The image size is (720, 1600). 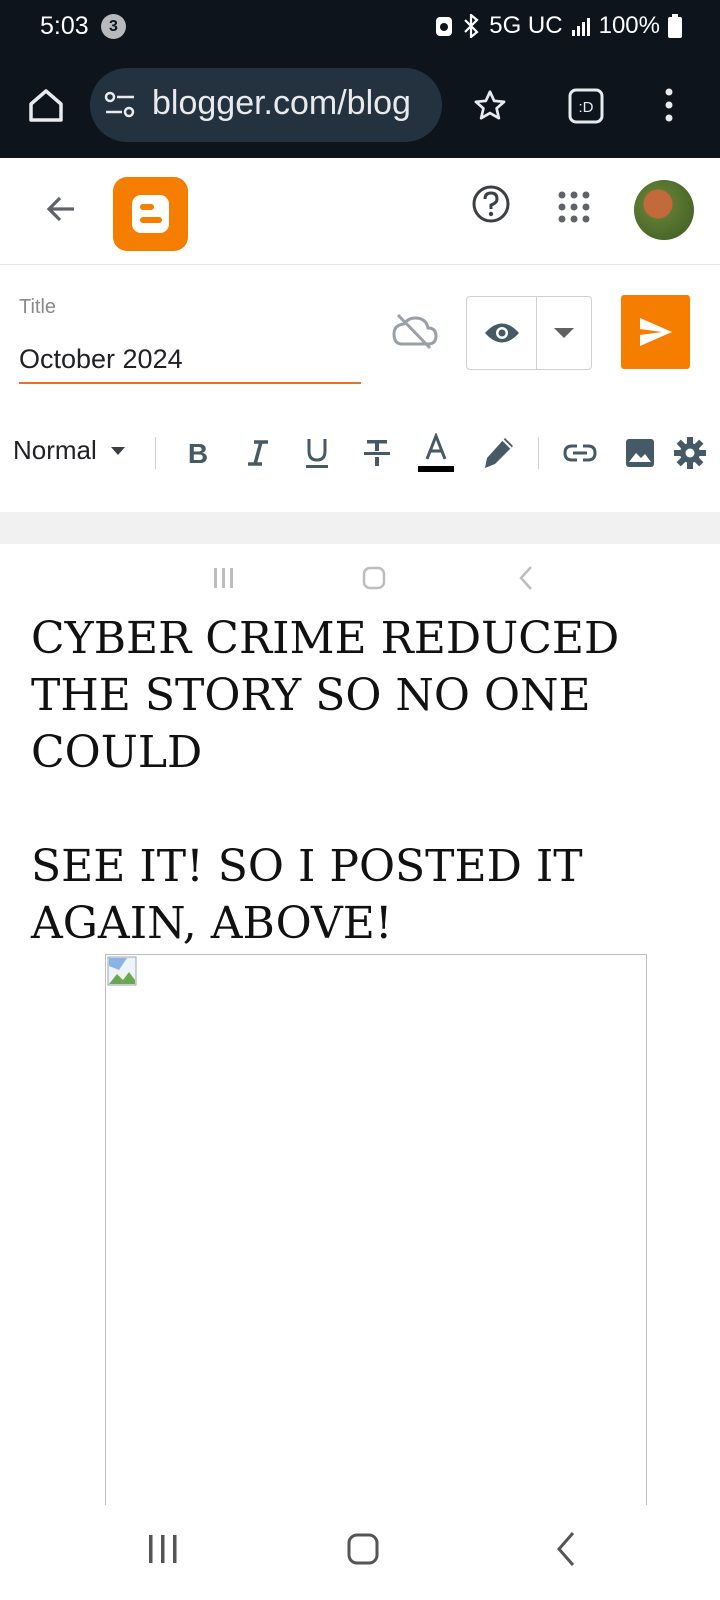 I want to click on more-menu-icon, so click(x=669, y=105).